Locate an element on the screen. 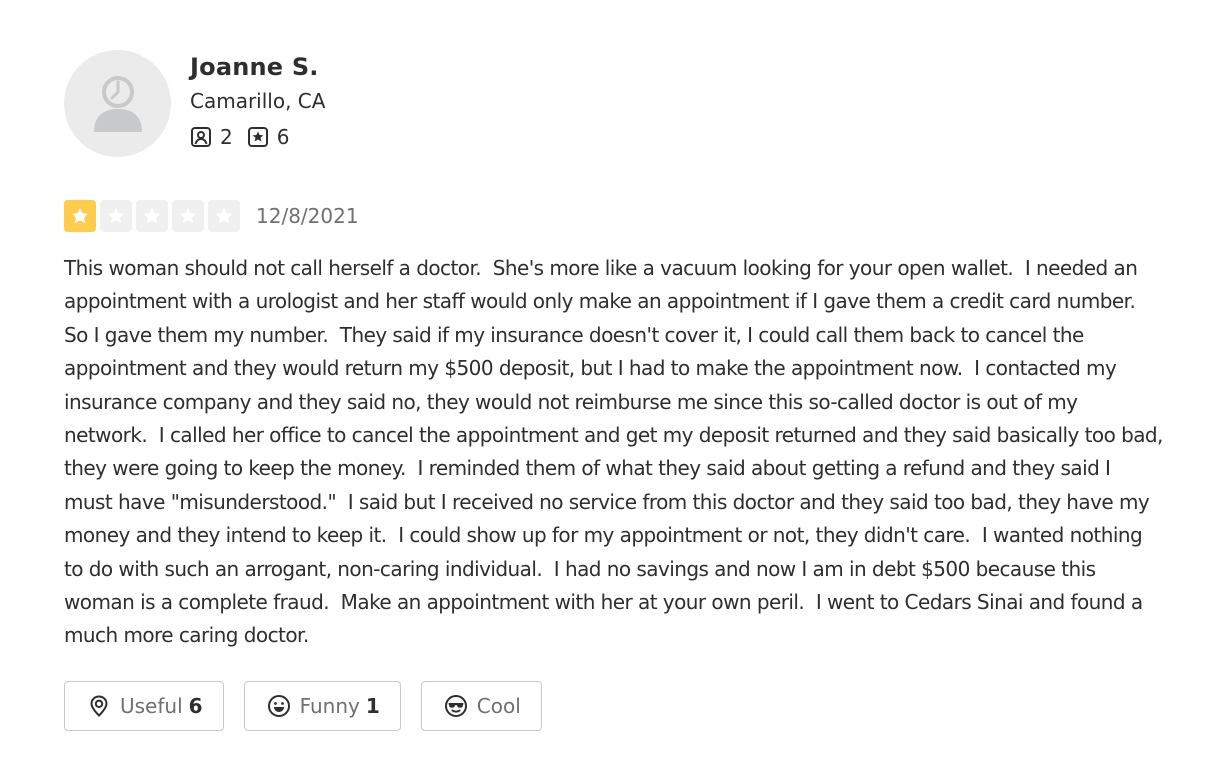  funny-count: 1 is located at coordinates (372, 705).